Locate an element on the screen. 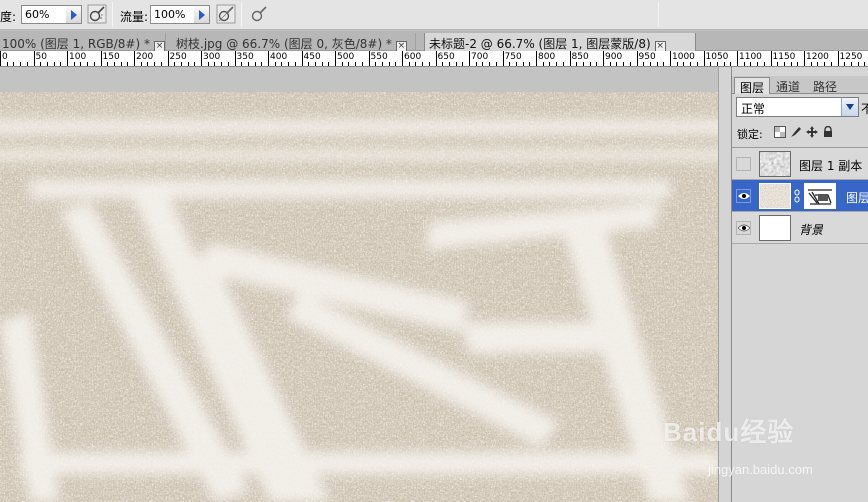  ruler-label: 200 is located at coordinates (145, 57).